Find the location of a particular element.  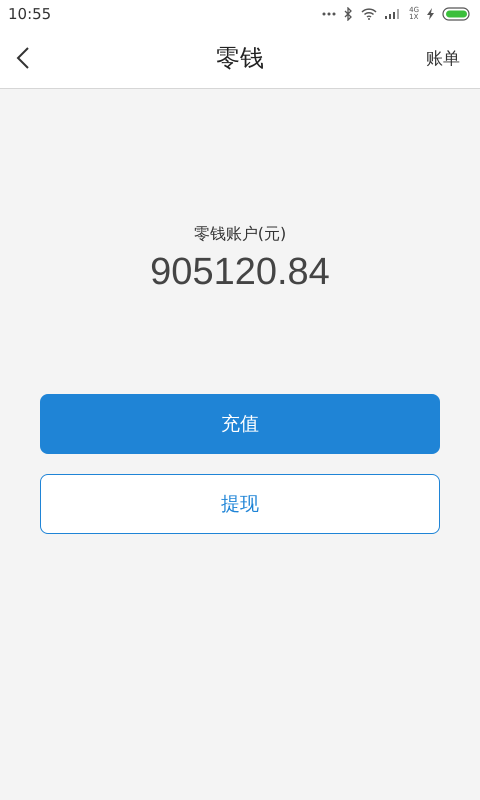

recharge-button: 充值 is located at coordinates (240, 424).